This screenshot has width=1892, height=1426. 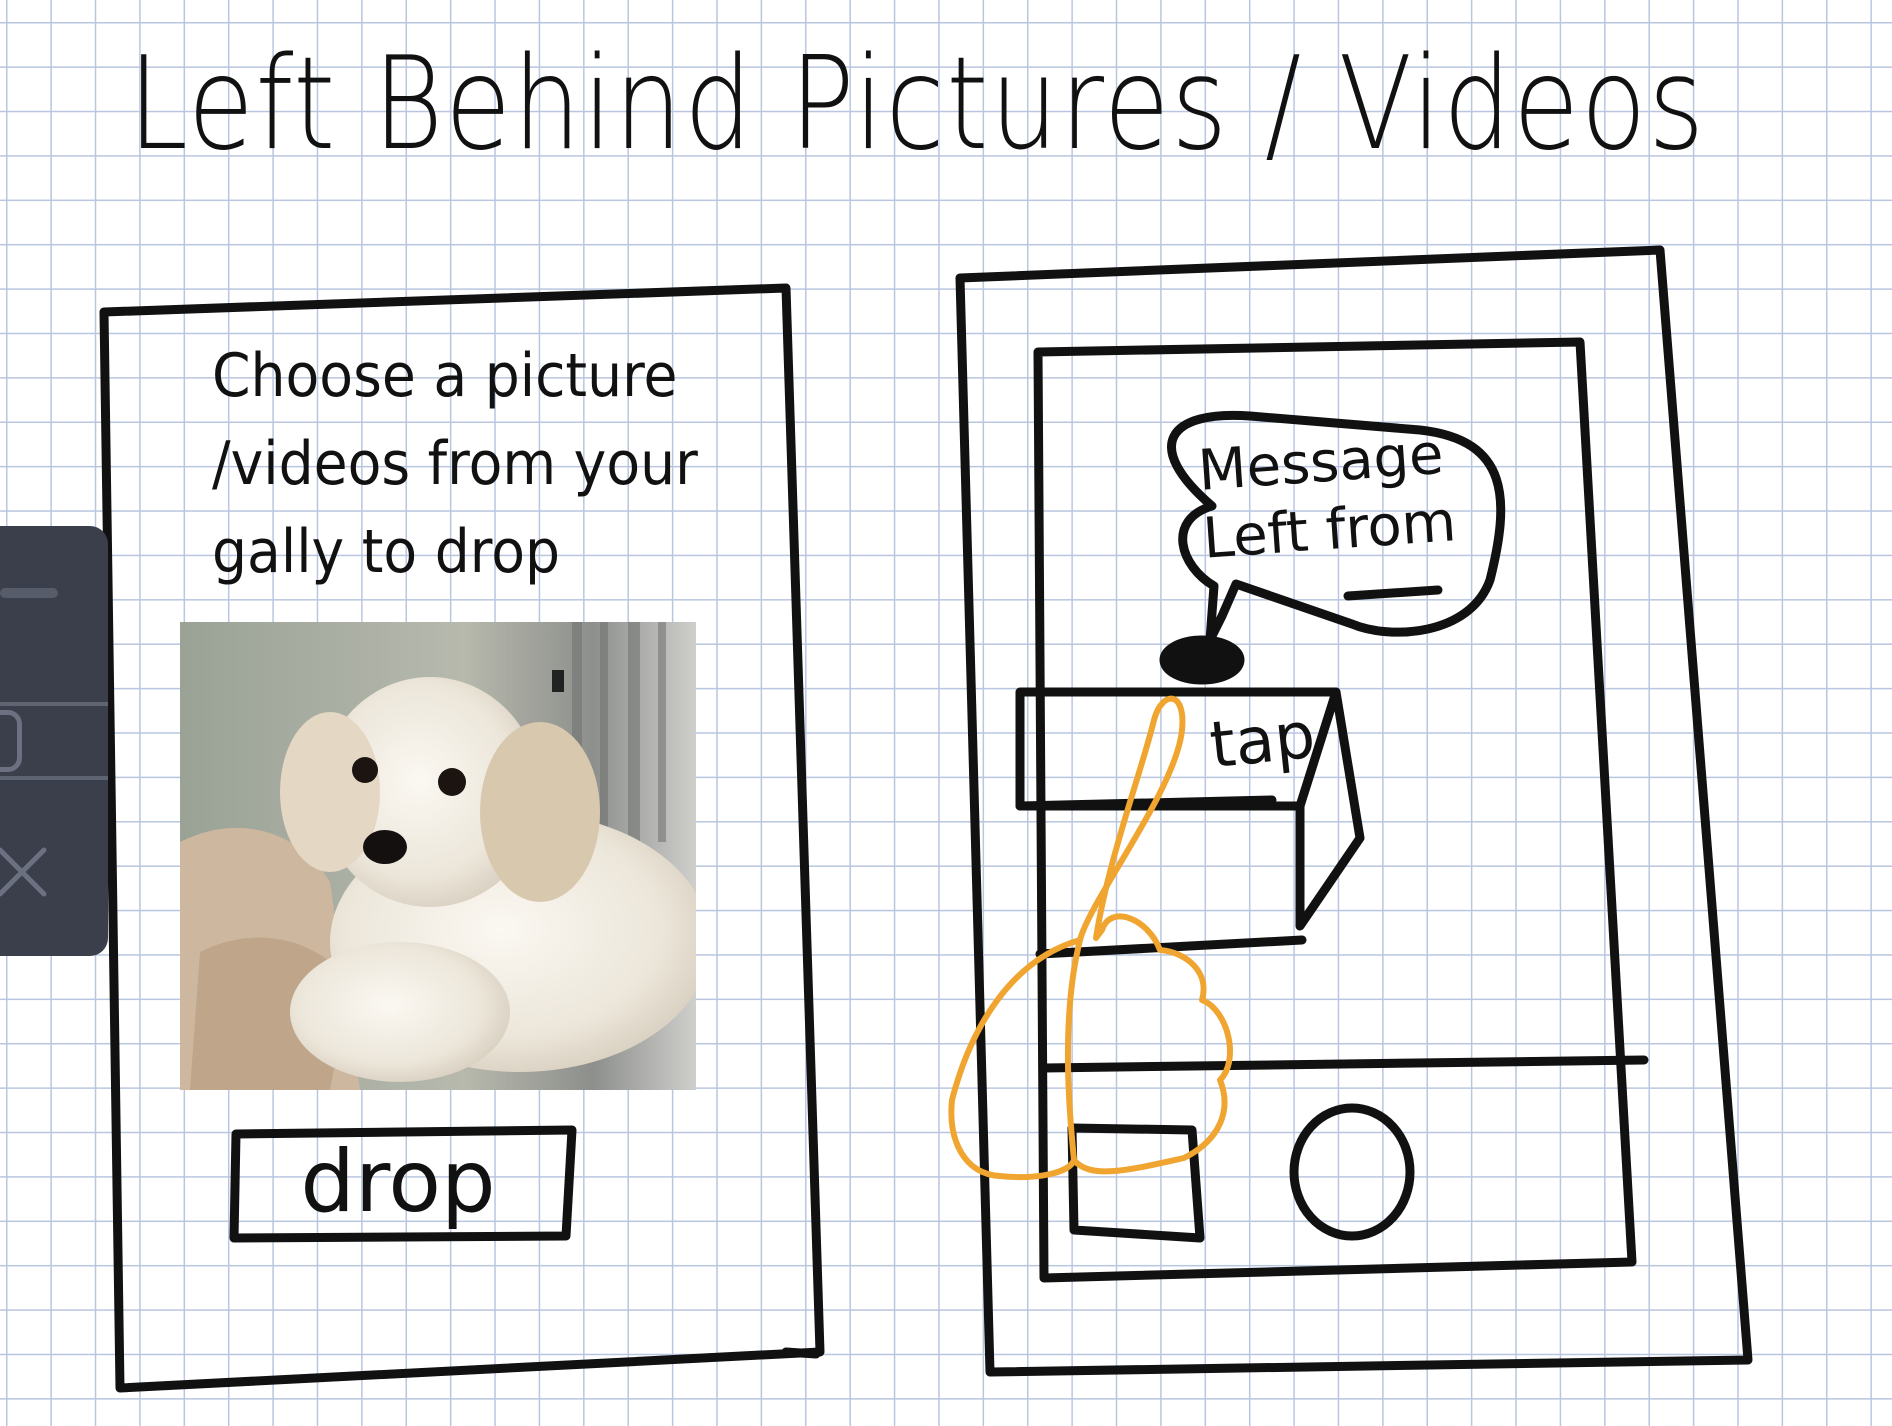 I want to click on tap-label: tap, so click(x=1262, y=741).